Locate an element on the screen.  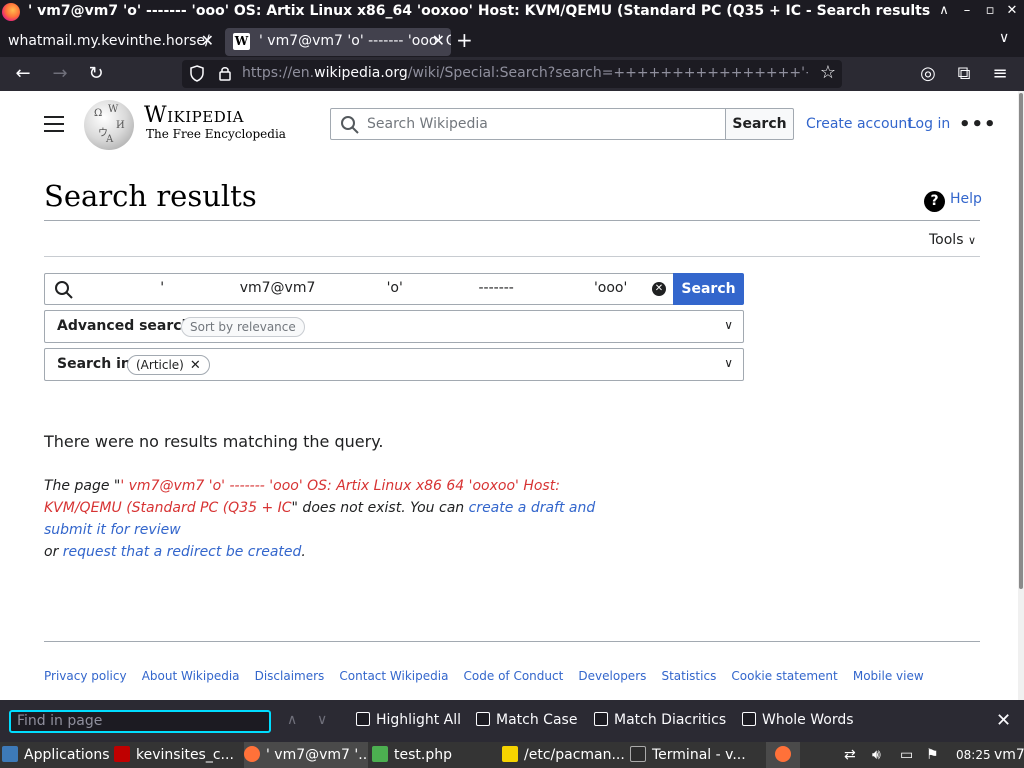
match-case-checkbox: Match Case is located at coordinates (526, 720).